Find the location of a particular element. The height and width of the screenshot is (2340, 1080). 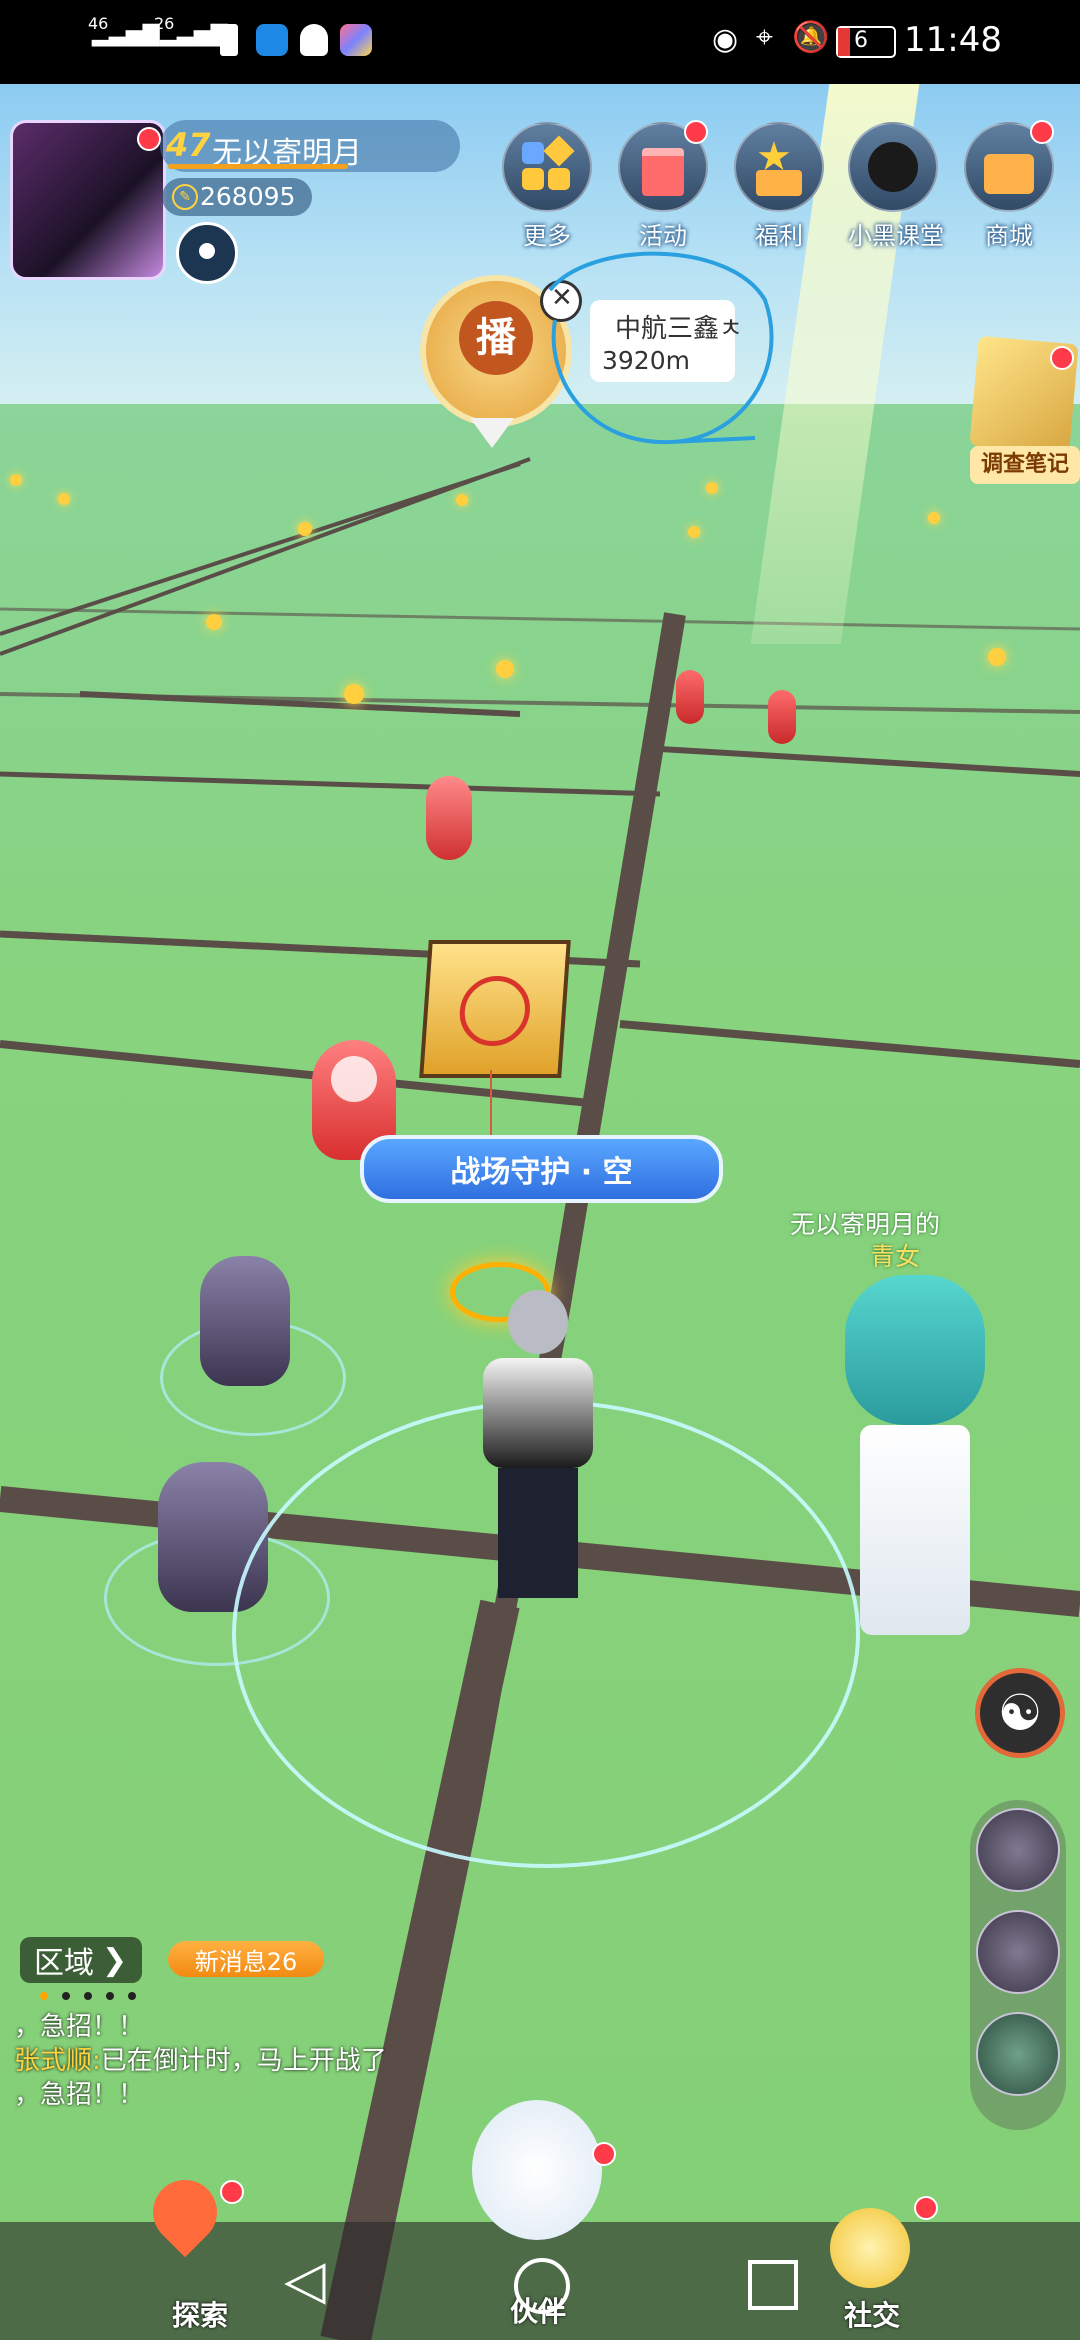

eye-icon: ◉ is located at coordinates (725, 39).